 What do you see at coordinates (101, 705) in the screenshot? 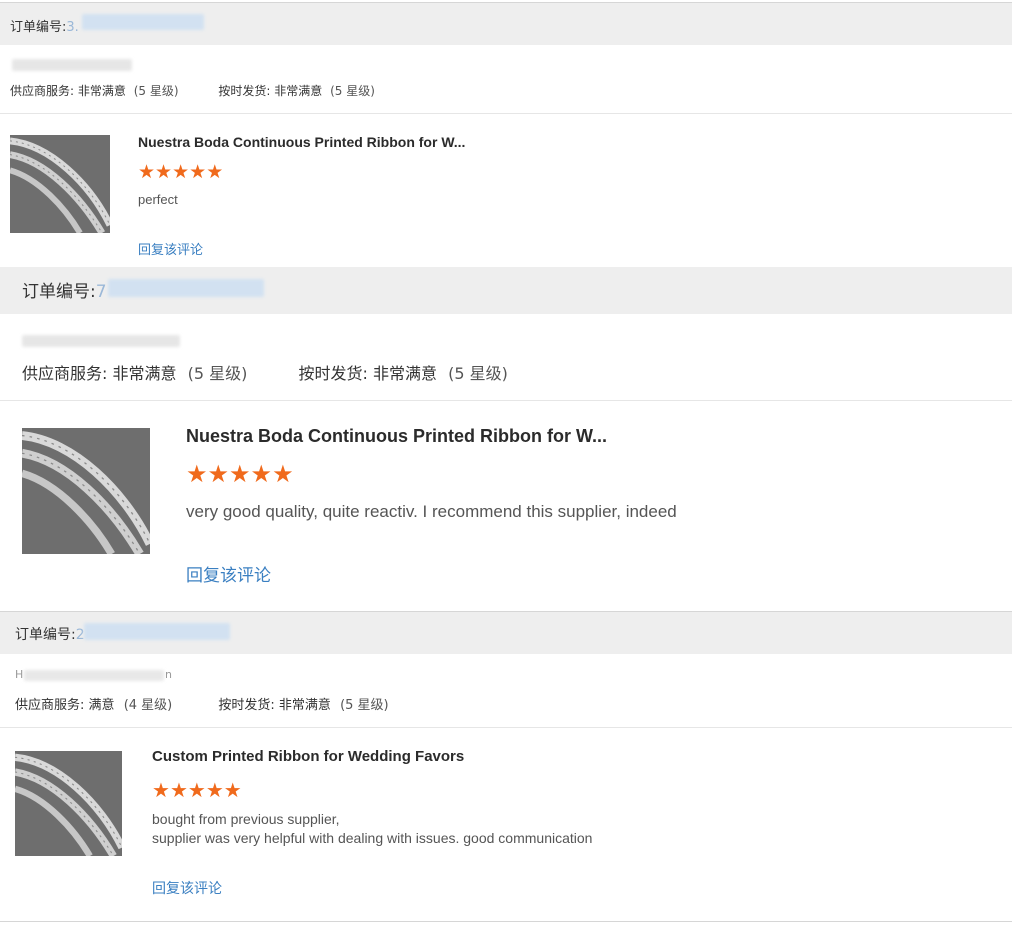
I see `supplier-service-value: 满意` at bounding box center [101, 705].